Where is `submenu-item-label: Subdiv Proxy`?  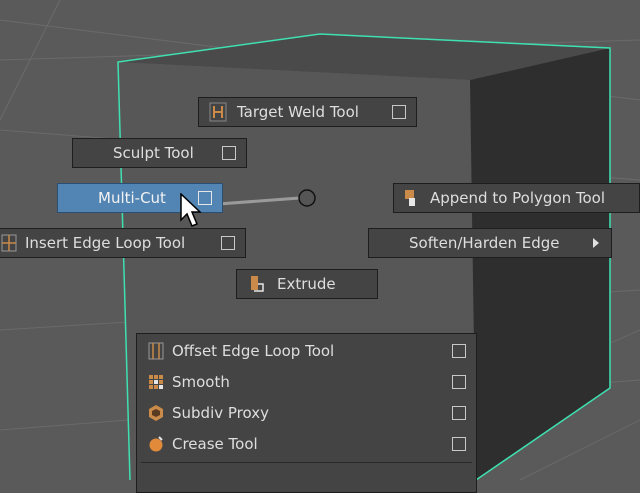 submenu-item-label: Subdiv Proxy is located at coordinates (220, 413).